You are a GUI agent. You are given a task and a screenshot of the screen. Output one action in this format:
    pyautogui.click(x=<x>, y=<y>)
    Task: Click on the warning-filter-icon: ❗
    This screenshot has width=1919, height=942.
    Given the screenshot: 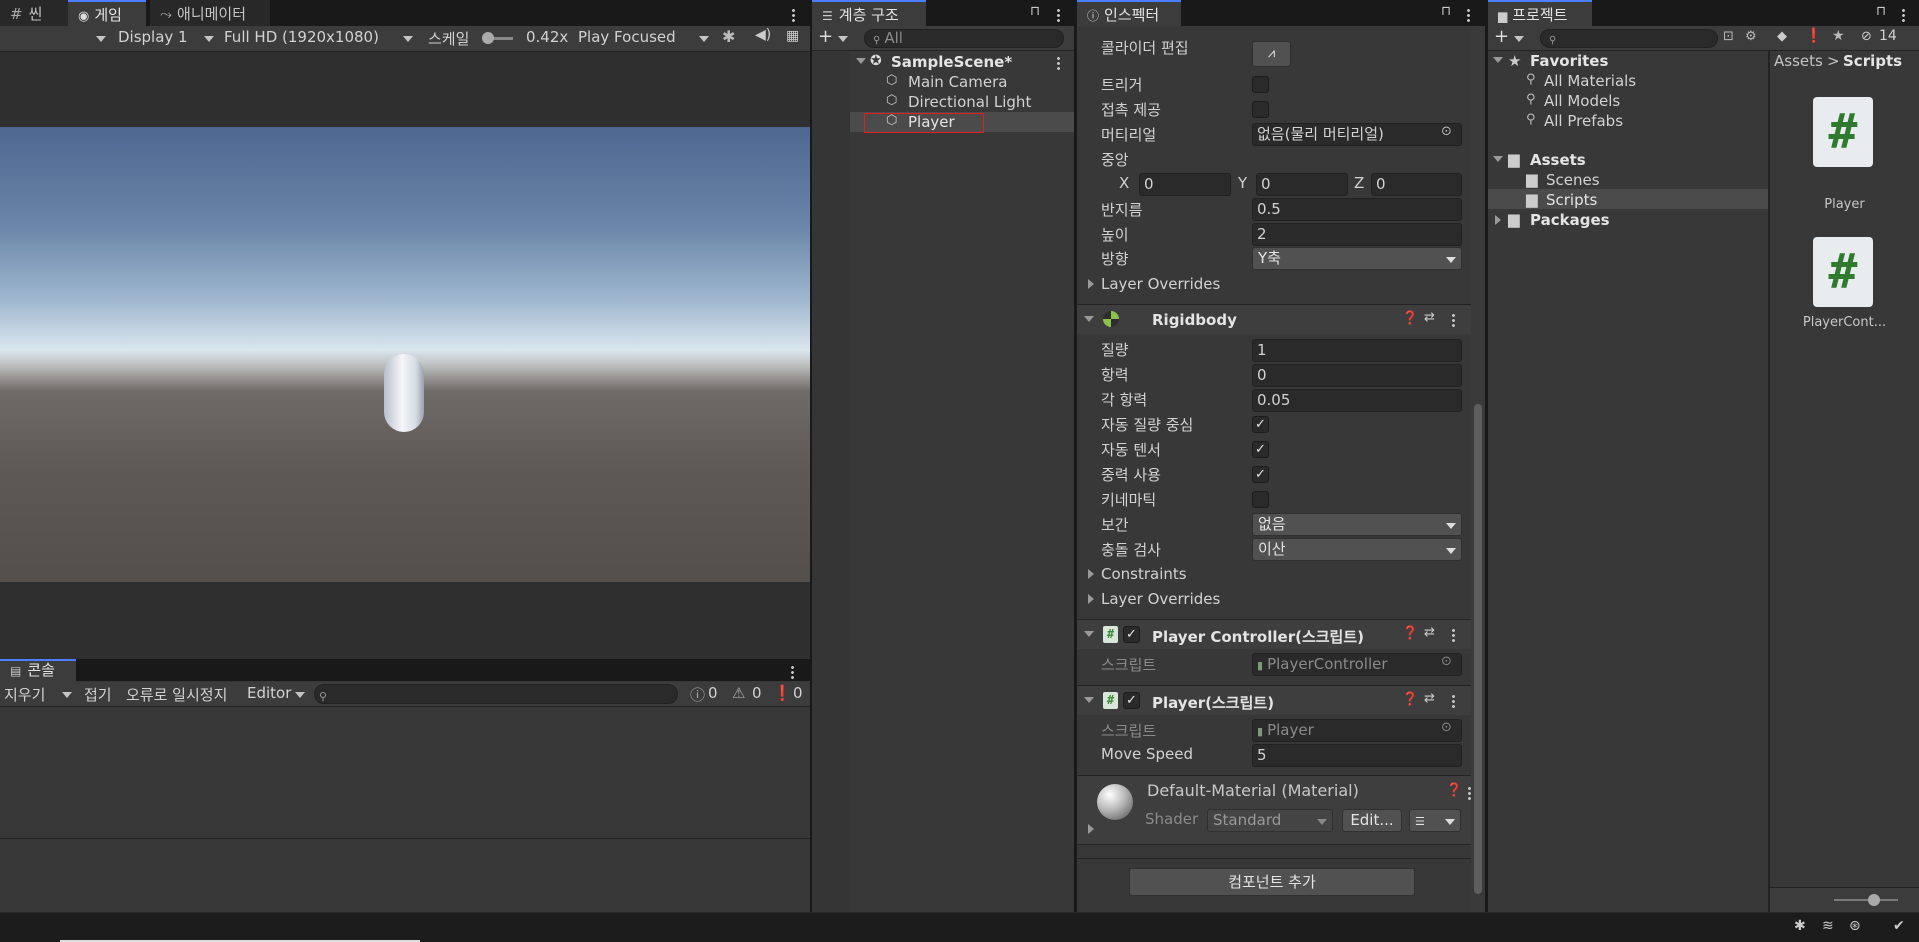 What is the action you would take?
    pyautogui.click(x=1813, y=36)
    